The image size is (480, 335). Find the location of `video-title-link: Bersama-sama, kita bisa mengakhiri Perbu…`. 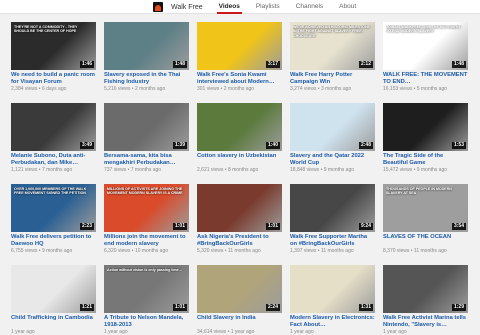

video-title-link: Bersama-sama, kita bisa mengakhiri Perbu… is located at coordinates (146, 160).